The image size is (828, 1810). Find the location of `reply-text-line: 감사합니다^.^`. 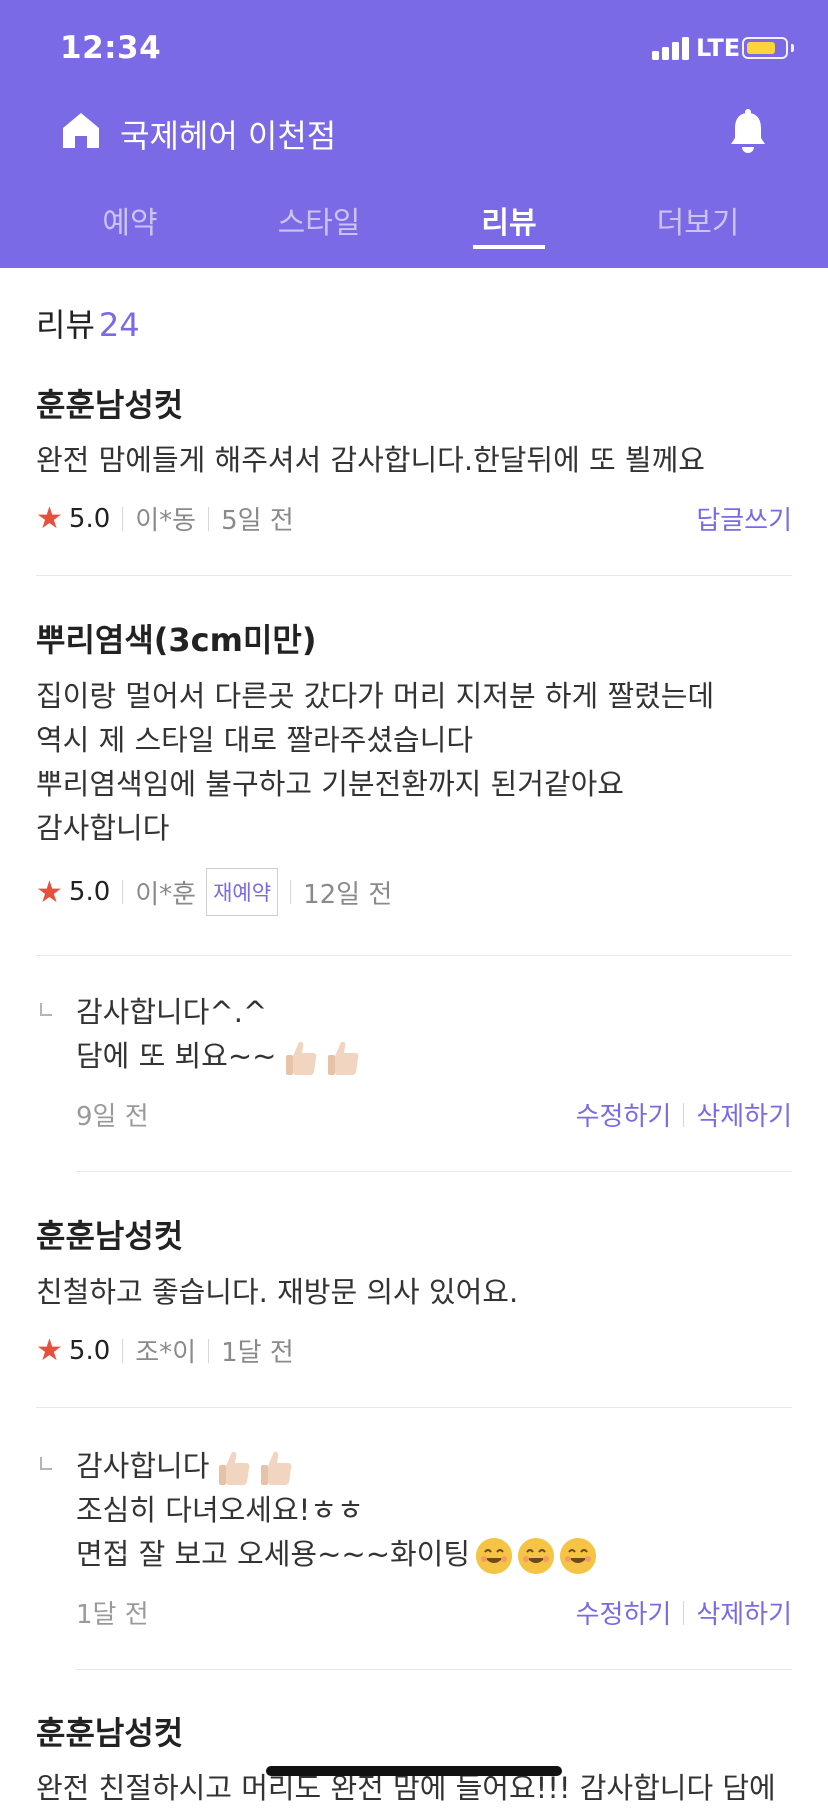

reply-text-line: 감사합니다^.^ is located at coordinates (172, 1012).